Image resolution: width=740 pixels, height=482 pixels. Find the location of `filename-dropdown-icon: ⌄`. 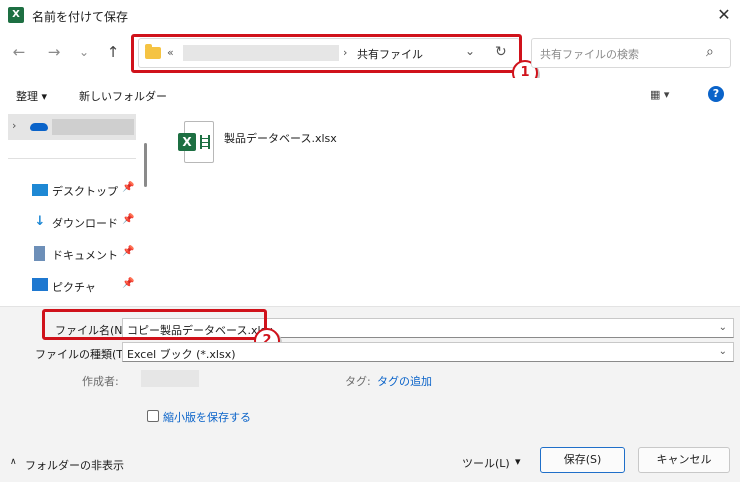

filename-dropdown-icon: ⌄ is located at coordinates (723, 327).